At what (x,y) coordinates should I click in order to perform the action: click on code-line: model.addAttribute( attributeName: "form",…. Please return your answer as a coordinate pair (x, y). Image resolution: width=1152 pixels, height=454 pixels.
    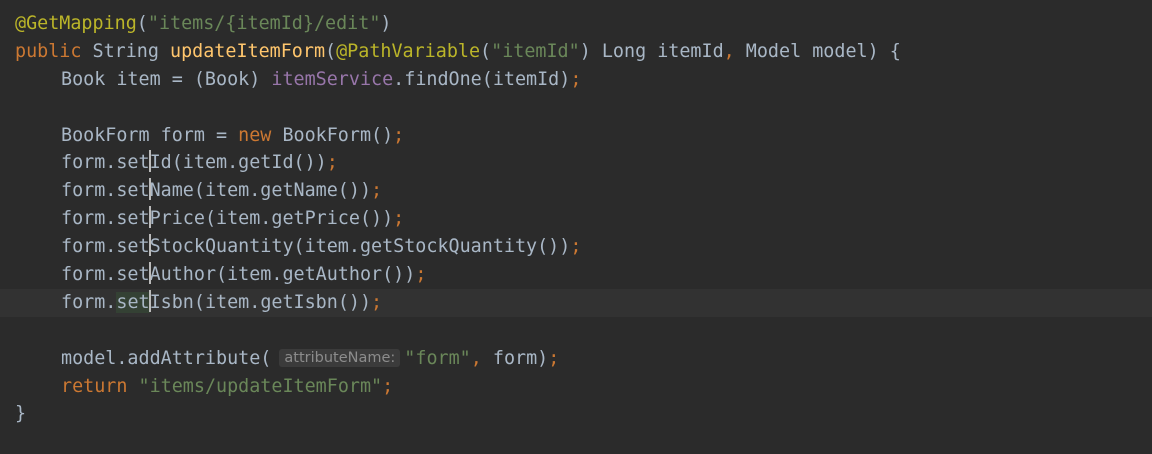
    Looking at the image, I should click on (576, 359).